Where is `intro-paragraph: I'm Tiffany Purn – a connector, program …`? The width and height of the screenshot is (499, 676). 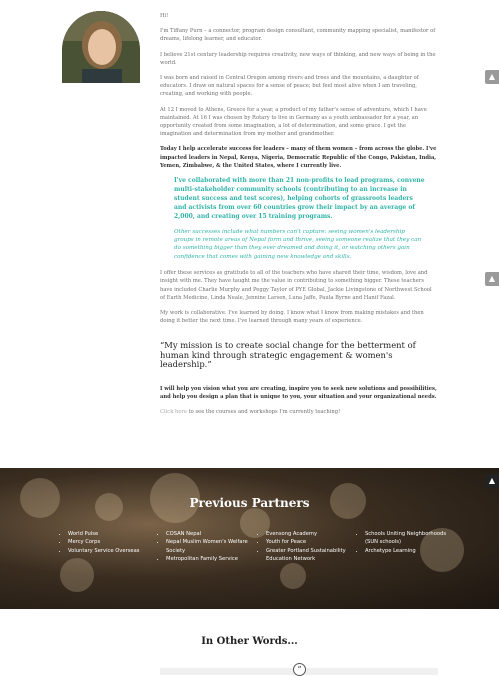 intro-paragraph: I'm Tiffany Purn – a connector, program … is located at coordinates (298, 35).